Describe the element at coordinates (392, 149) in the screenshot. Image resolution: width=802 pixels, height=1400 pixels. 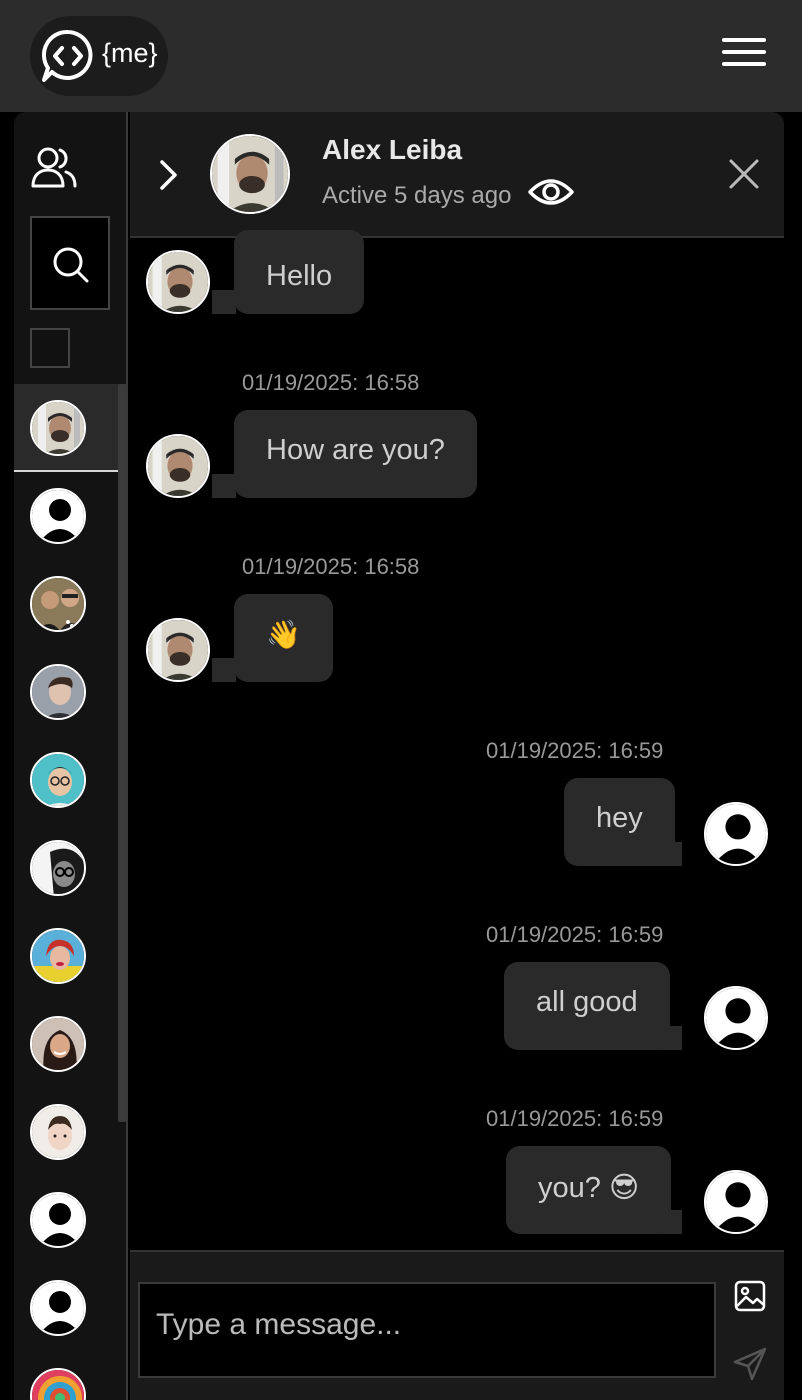
I see `contact-name: Alex Leiba` at that location.